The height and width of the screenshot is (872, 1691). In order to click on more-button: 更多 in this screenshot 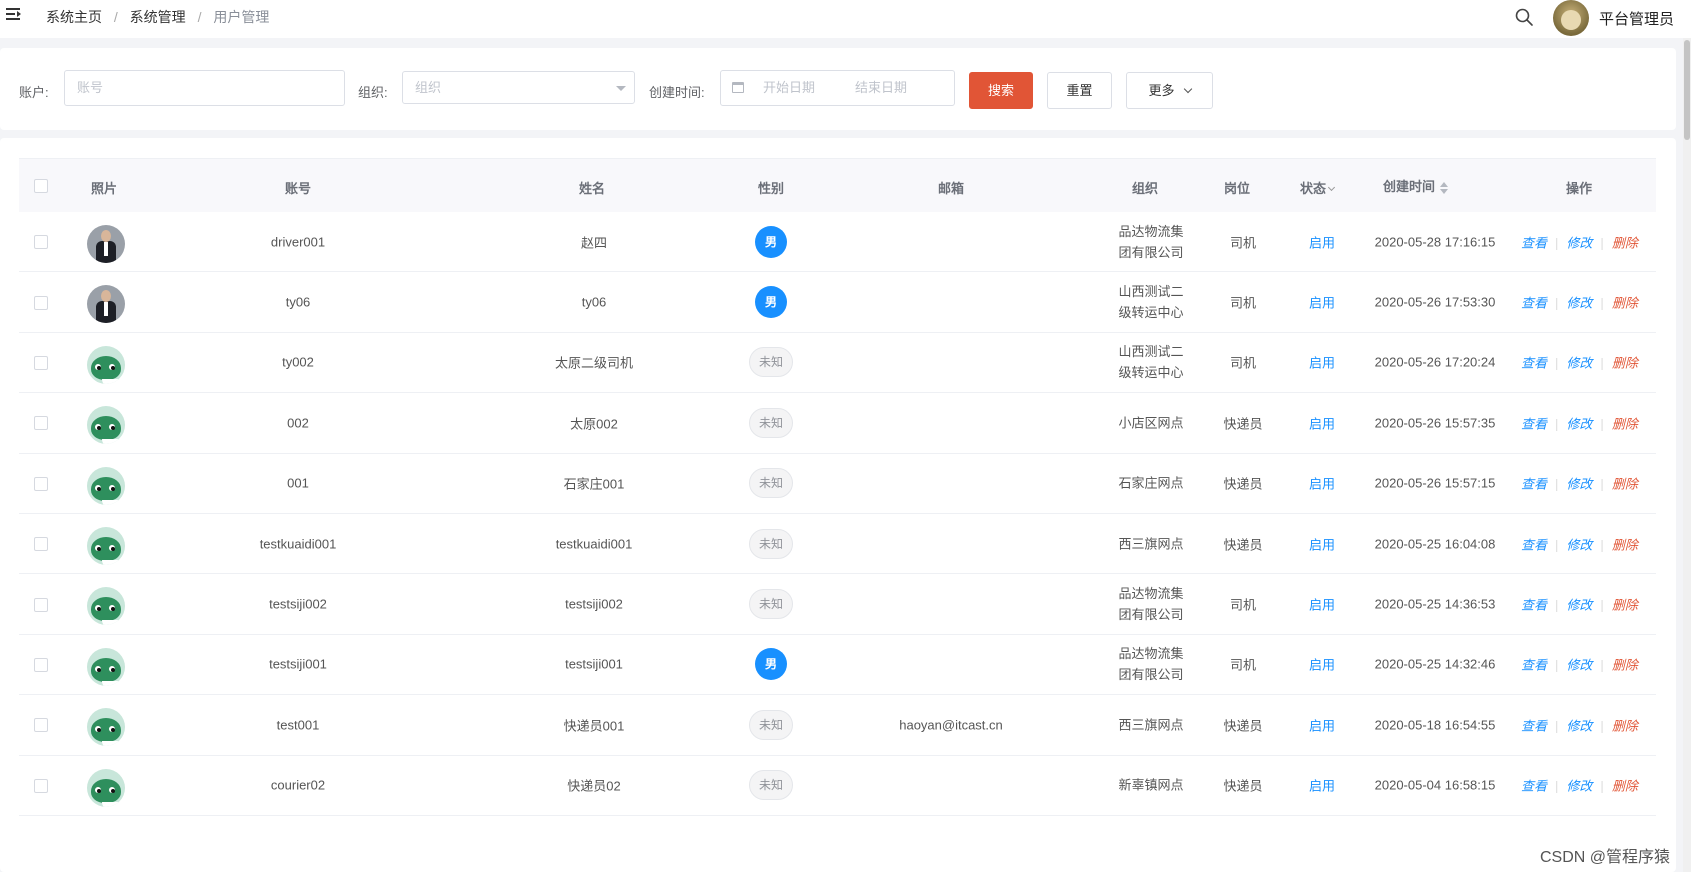, I will do `click(1169, 90)`.